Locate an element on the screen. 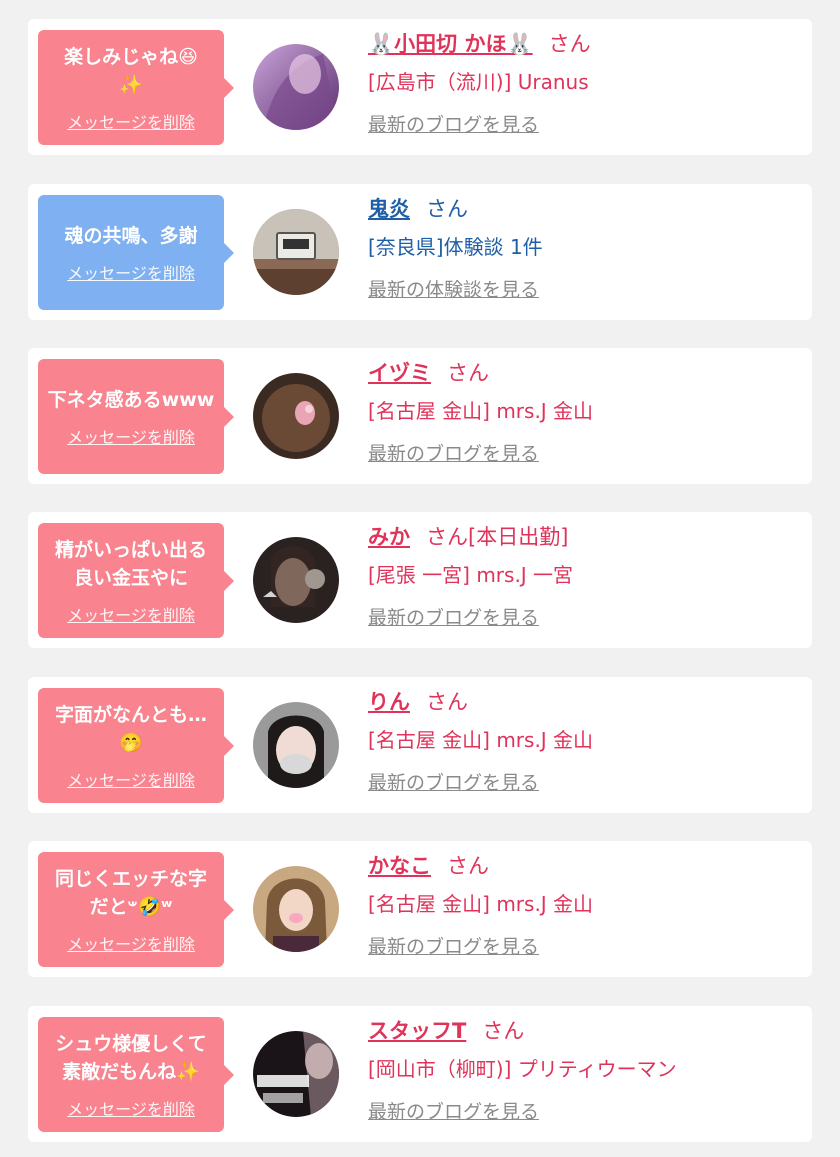 This screenshot has height=1157, width=840. message-bubble: 下ネタ感あるwww メッセージを削除 is located at coordinates (136, 416).